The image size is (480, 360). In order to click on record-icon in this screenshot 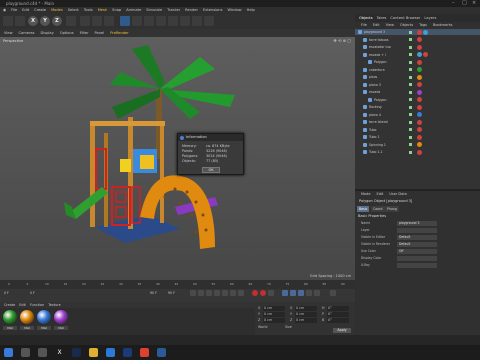, I will do `click(255, 293)`.